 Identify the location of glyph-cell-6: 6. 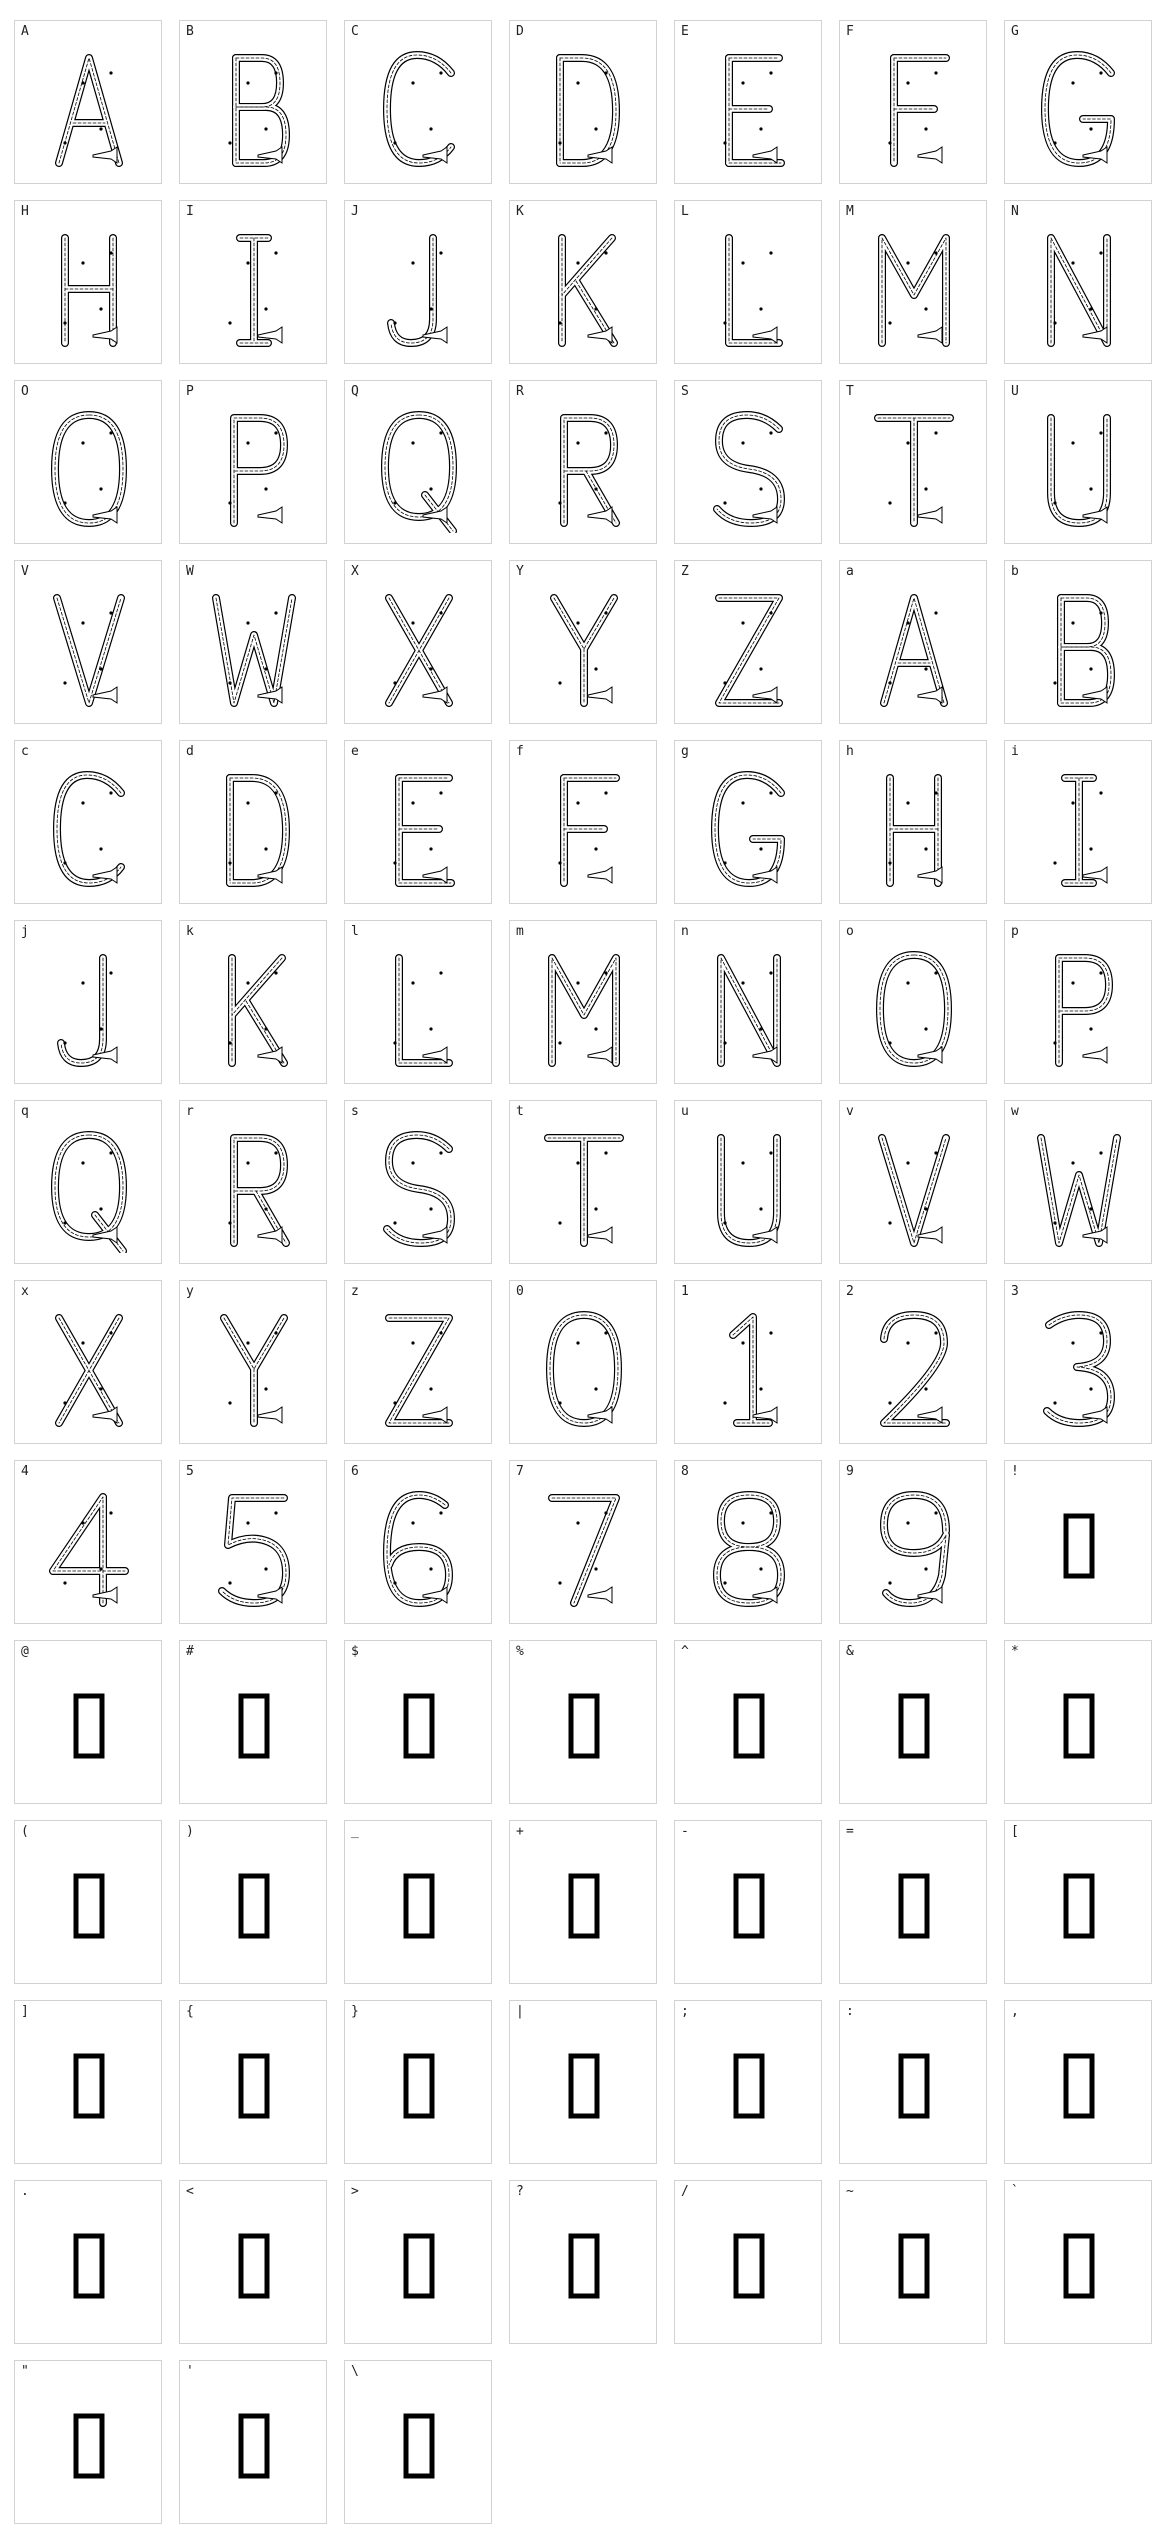
(418, 1542).